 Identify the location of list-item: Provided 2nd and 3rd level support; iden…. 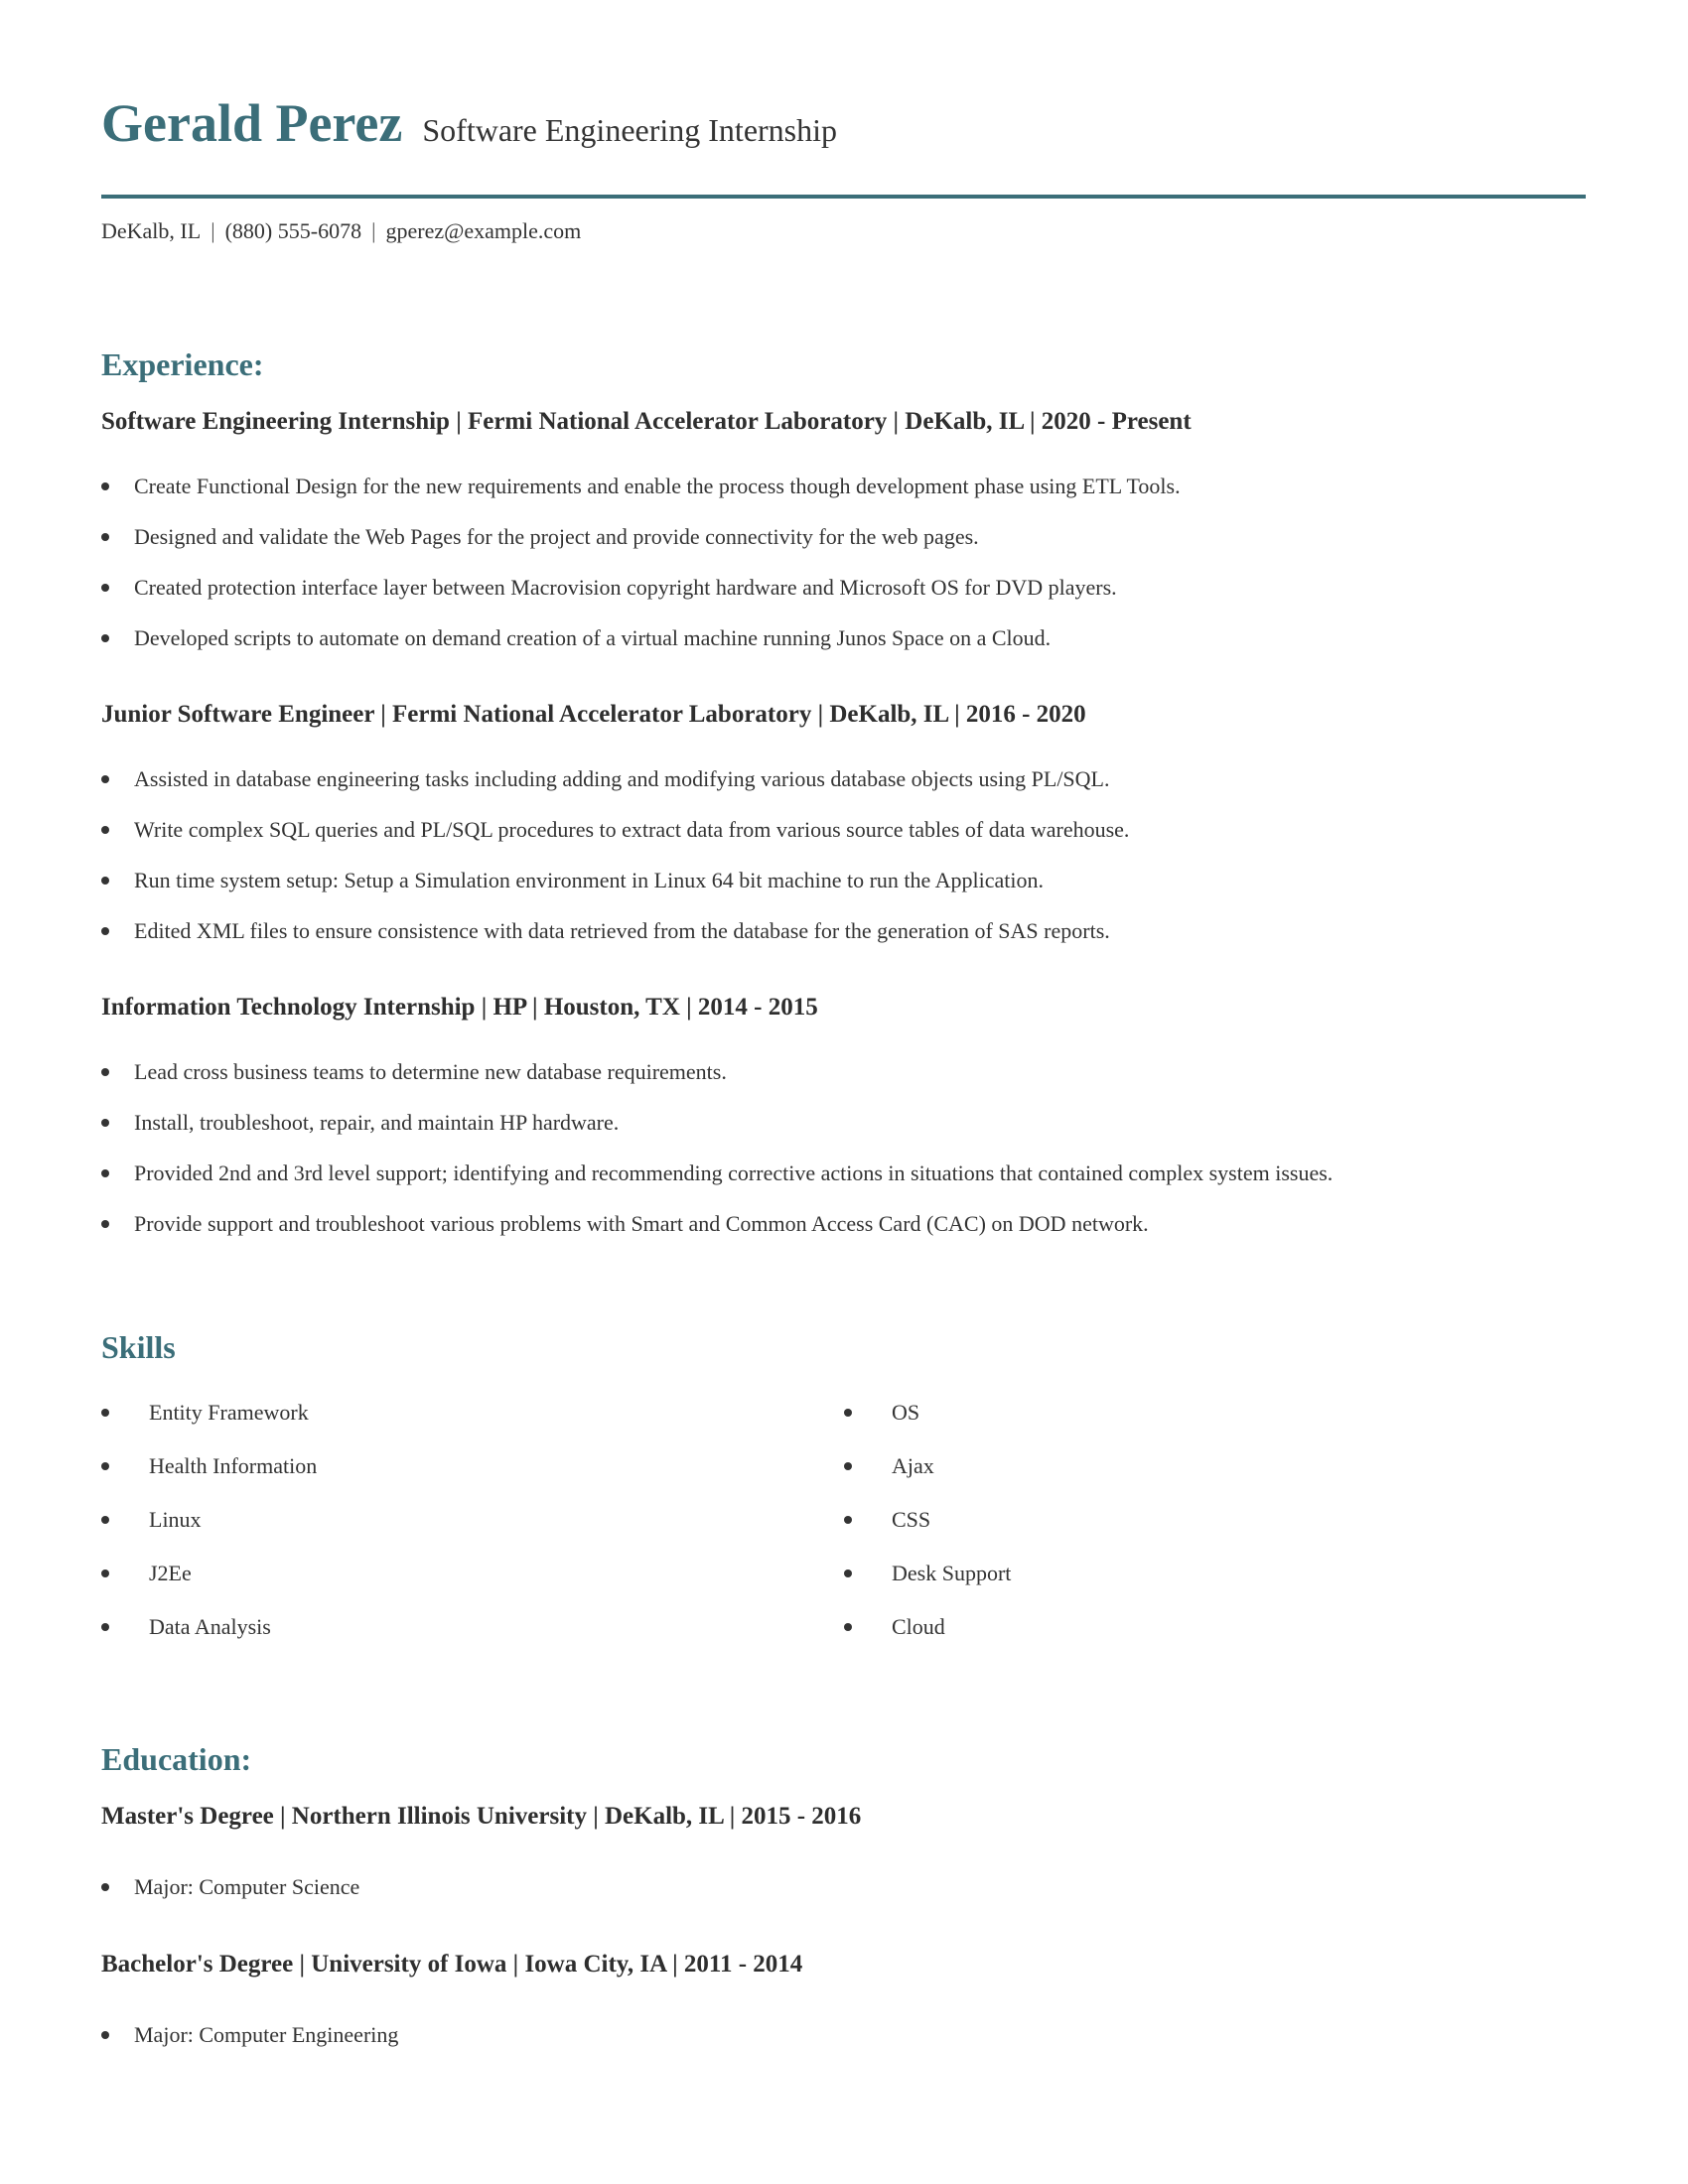
(717, 1184).